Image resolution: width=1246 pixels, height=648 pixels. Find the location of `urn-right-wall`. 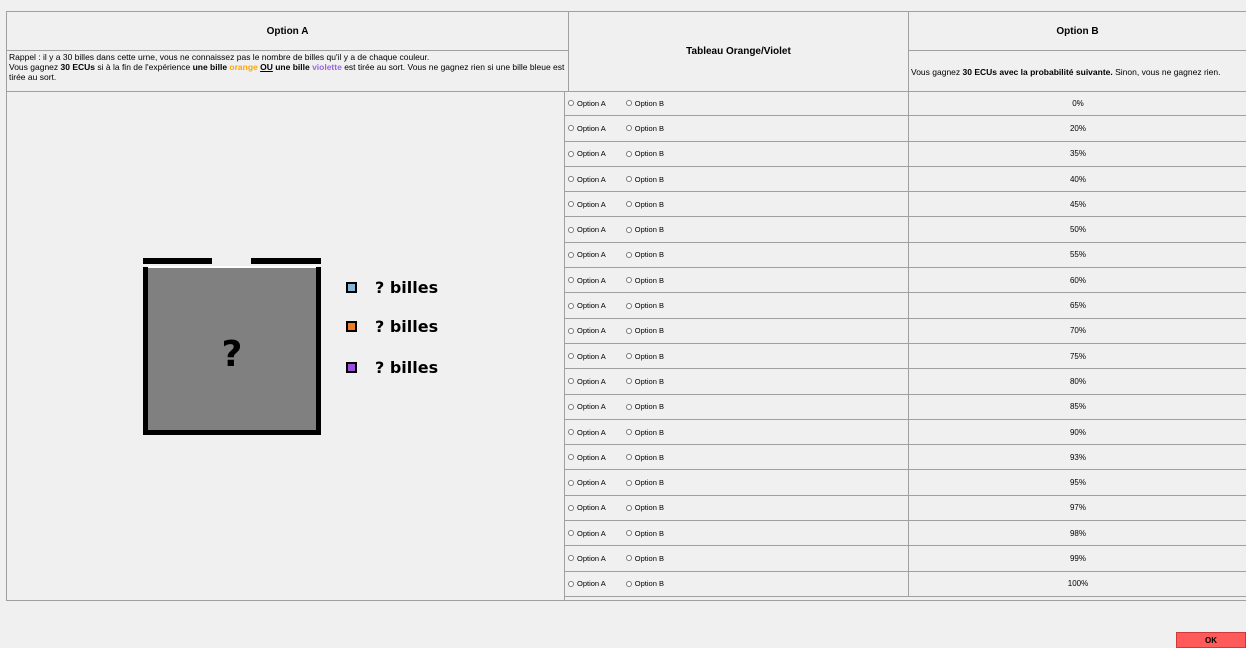

urn-right-wall is located at coordinates (318, 351).